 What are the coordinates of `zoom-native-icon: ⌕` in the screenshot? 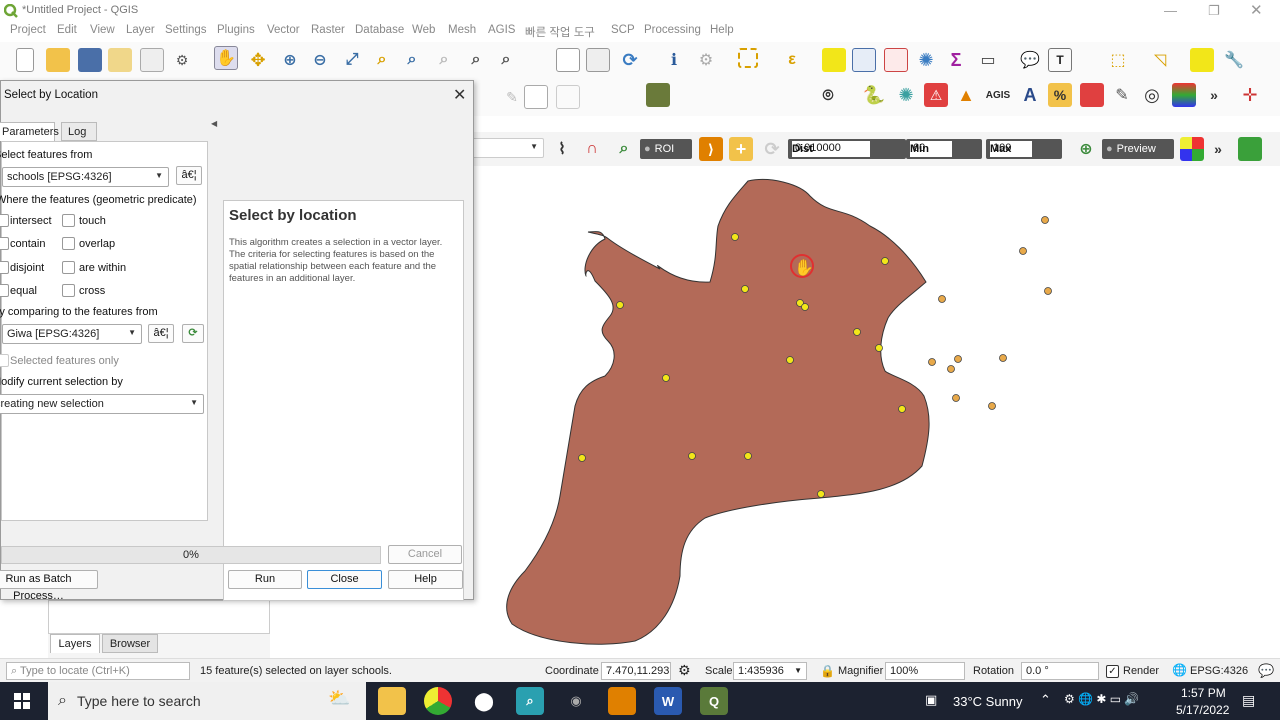 It's located at (444, 60).